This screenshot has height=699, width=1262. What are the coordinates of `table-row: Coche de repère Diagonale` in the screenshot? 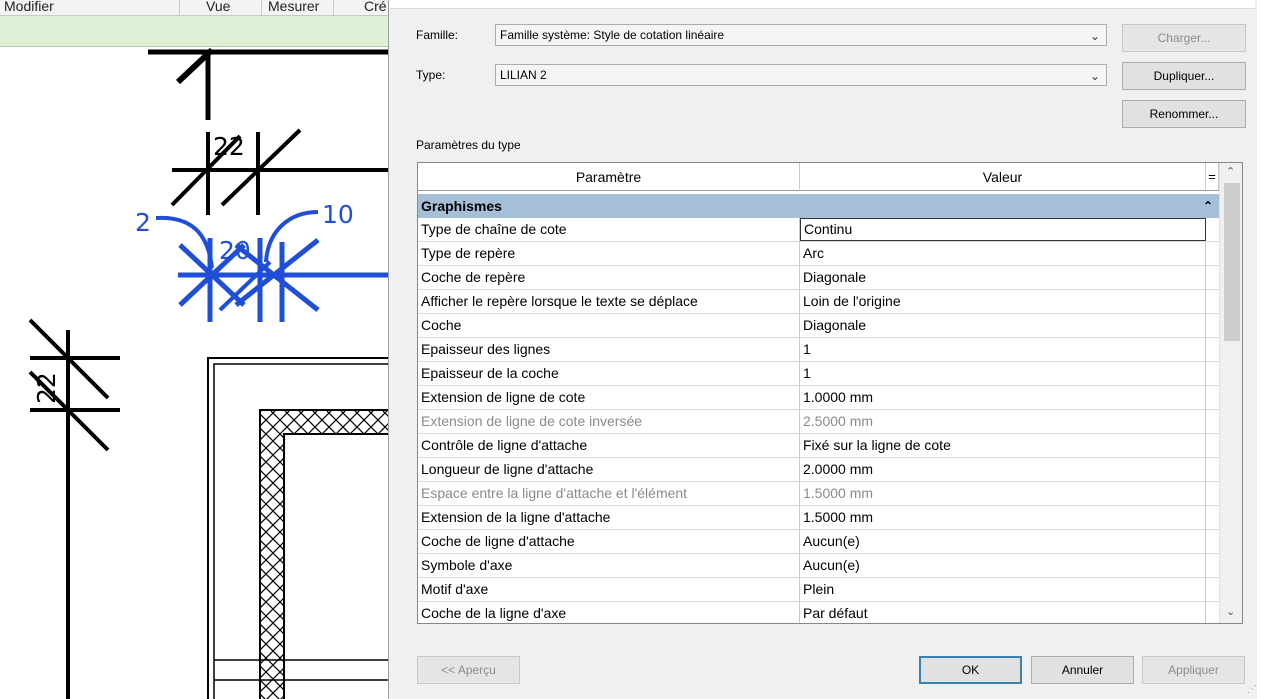 It's located at (818, 278).